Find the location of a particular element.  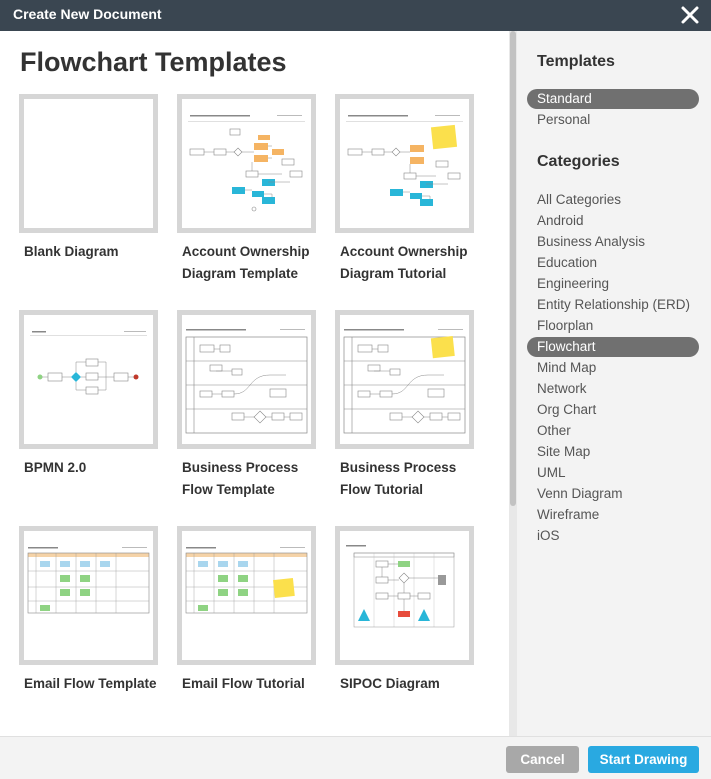

template-label: Account Ownership Diagram Tutorial is located at coordinates (404, 262).